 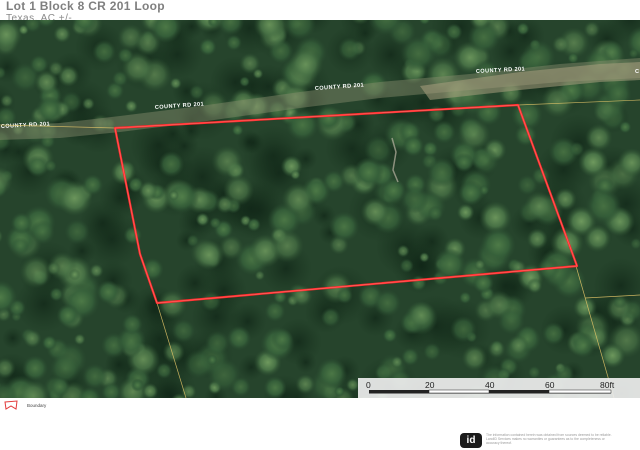 What do you see at coordinates (550, 385) in the screenshot?
I see `scale-tick: 60` at bounding box center [550, 385].